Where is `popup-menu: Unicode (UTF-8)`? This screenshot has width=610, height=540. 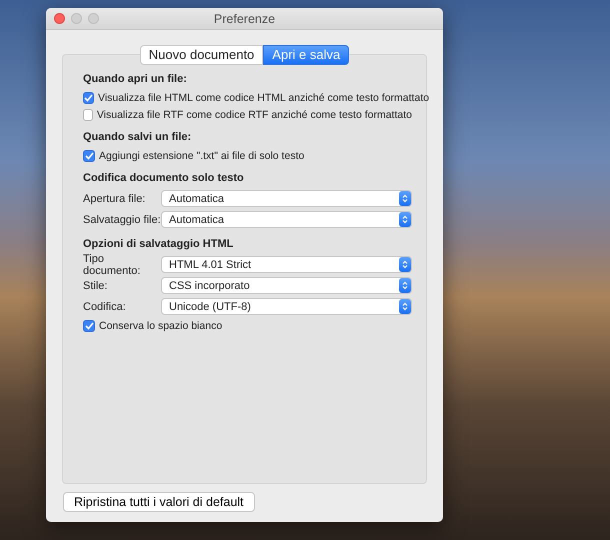 popup-menu: Unicode (UTF-8) is located at coordinates (286, 306).